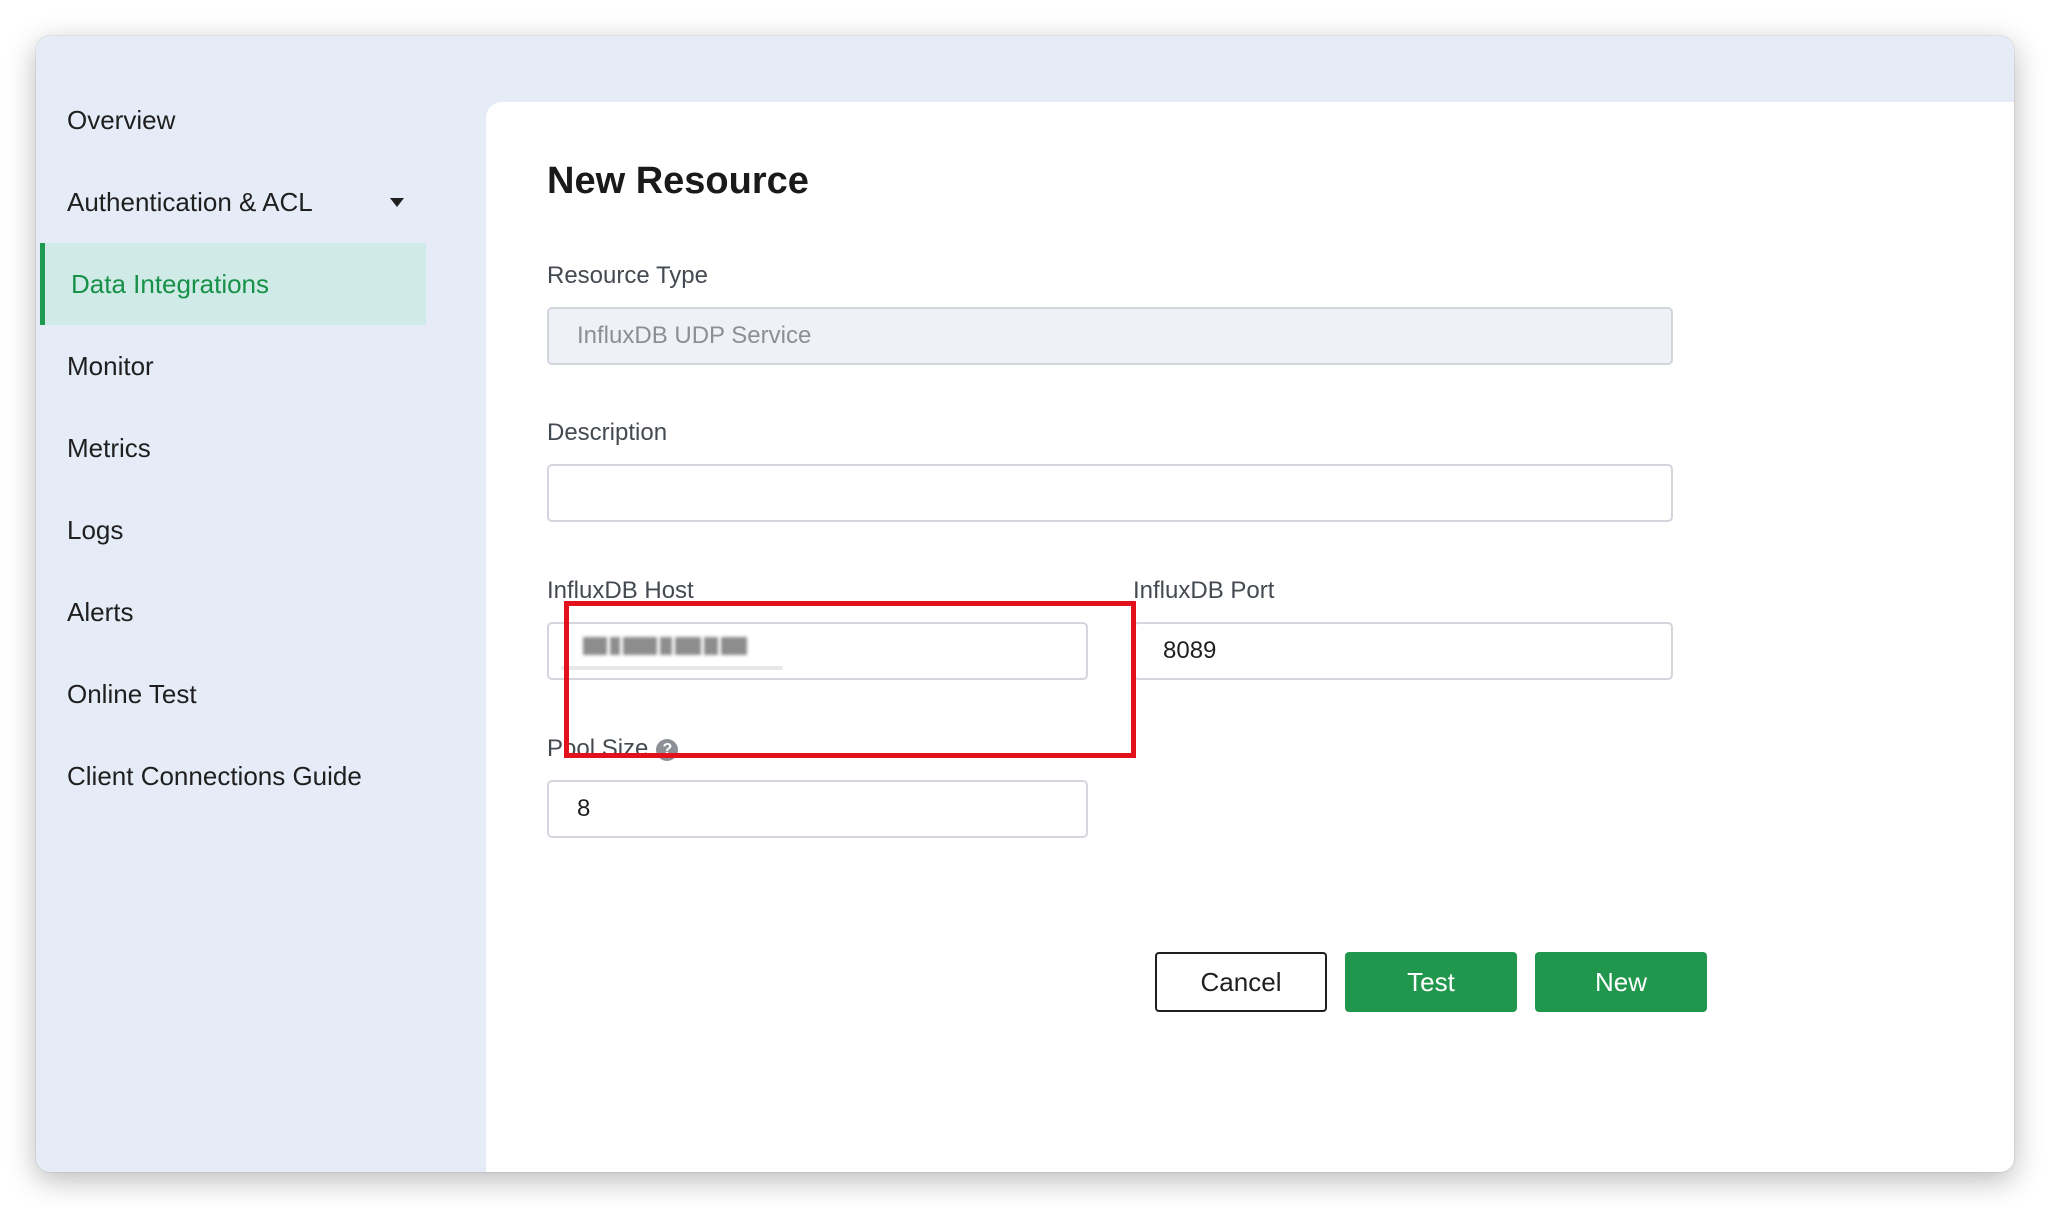 Image resolution: width=2050 pixels, height=1208 pixels. What do you see at coordinates (1241, 982) in the screenshot?
I see `cancel-button: Cancel` at bounding box center [1241, 982].